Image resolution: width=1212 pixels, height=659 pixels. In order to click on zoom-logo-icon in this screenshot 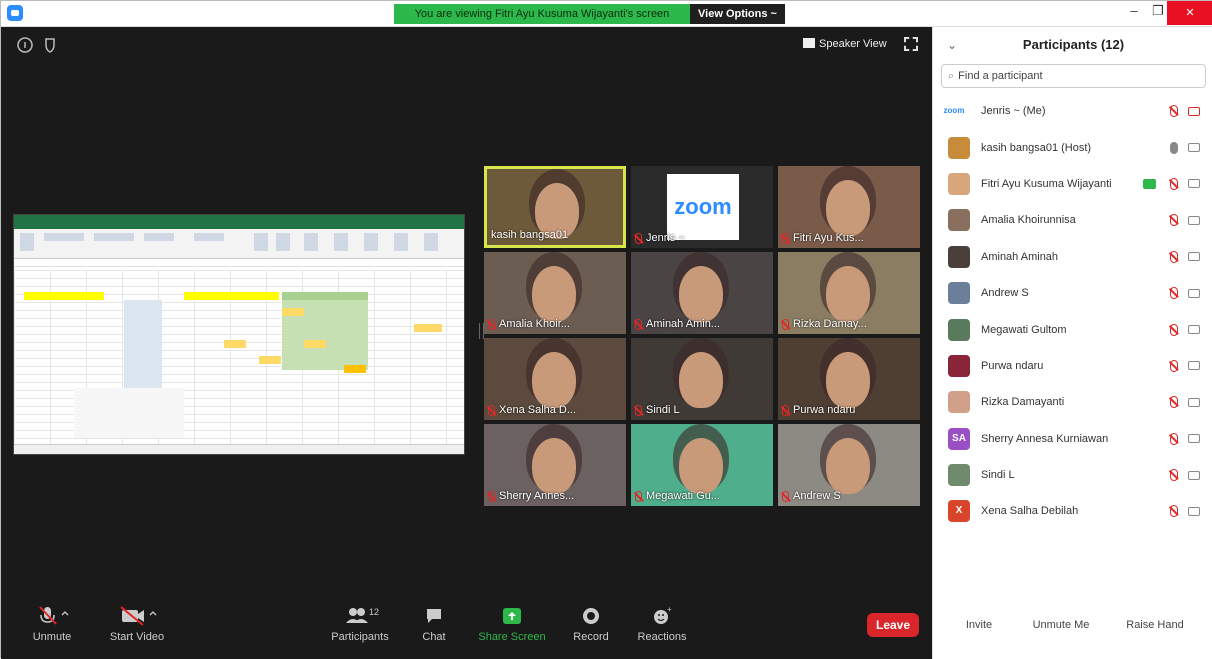, I will do `click(15, 13)`.